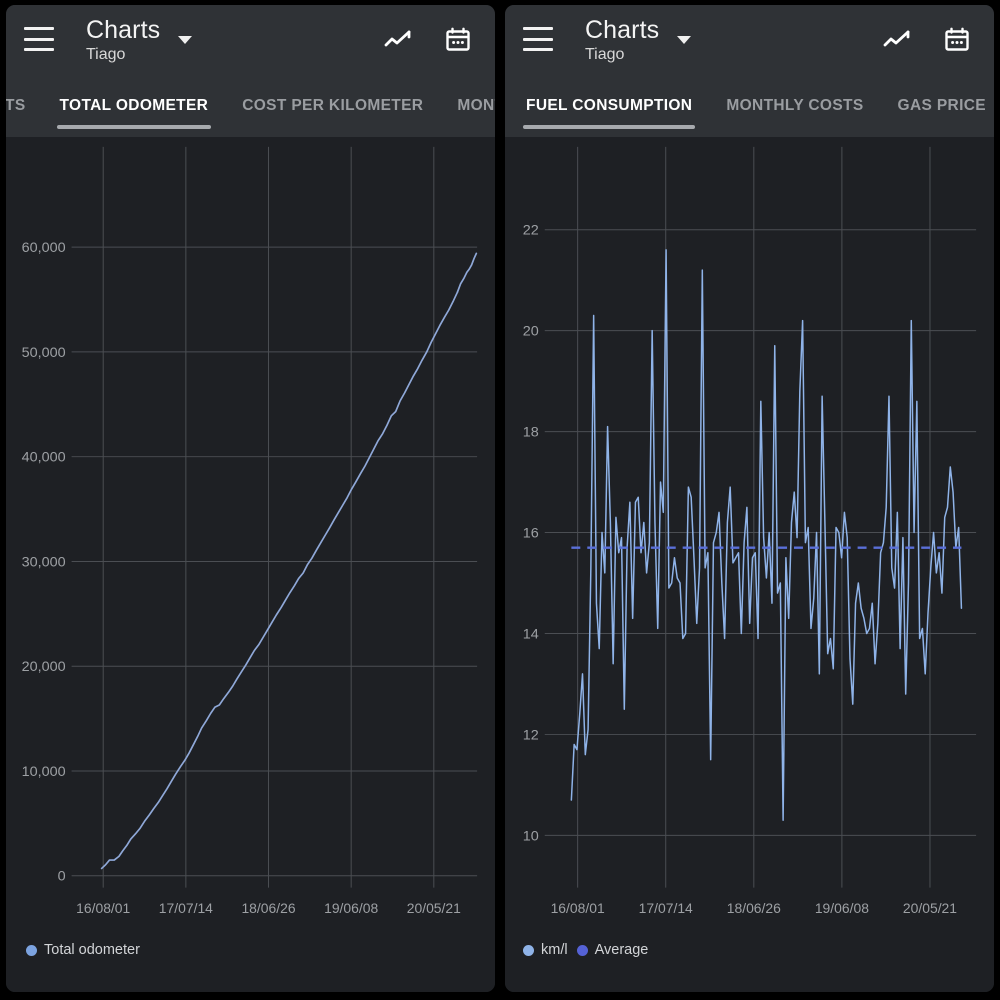  What do you see at coordinates (44, 562) in the screenshot?
I see `svg-text: 30,000` at bounding box center [44, 562].